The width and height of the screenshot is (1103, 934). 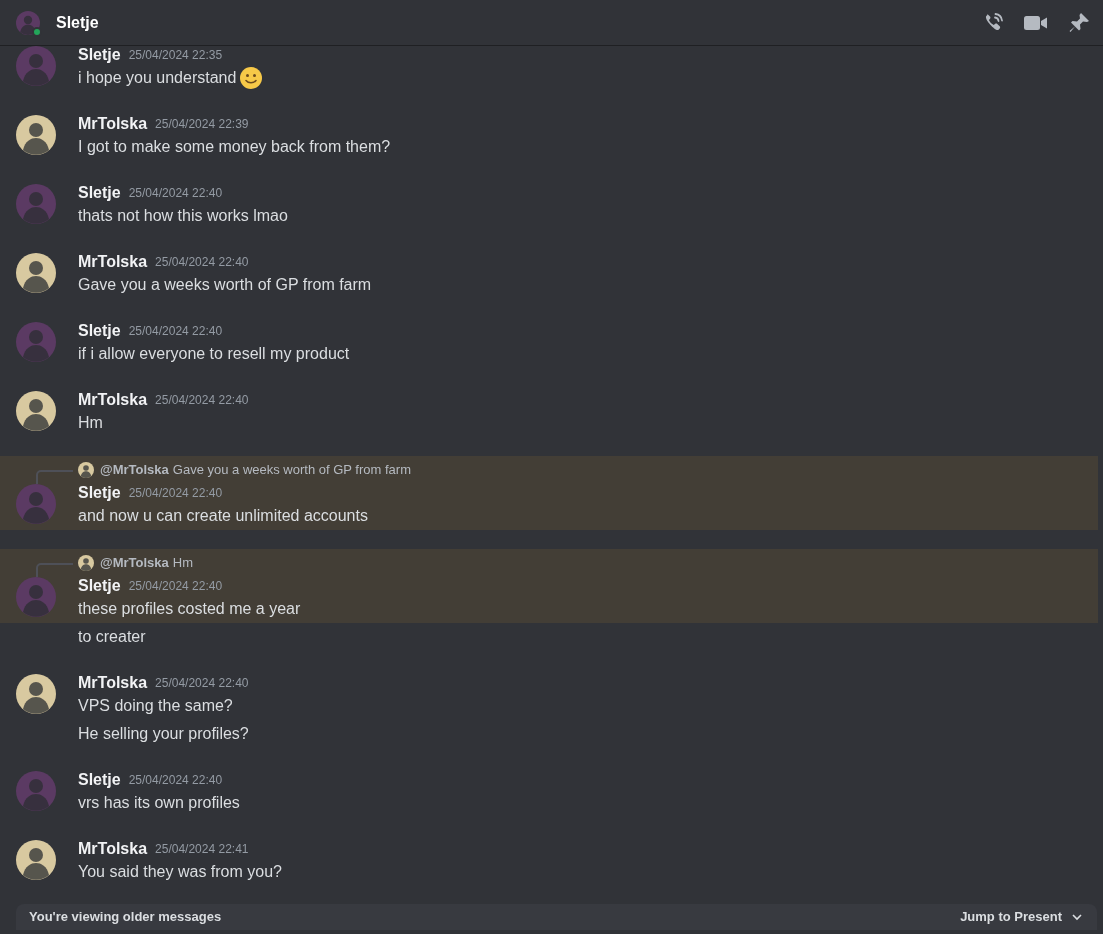 I want to click on message-text: i hope you understand, so click(x=157, y=78).